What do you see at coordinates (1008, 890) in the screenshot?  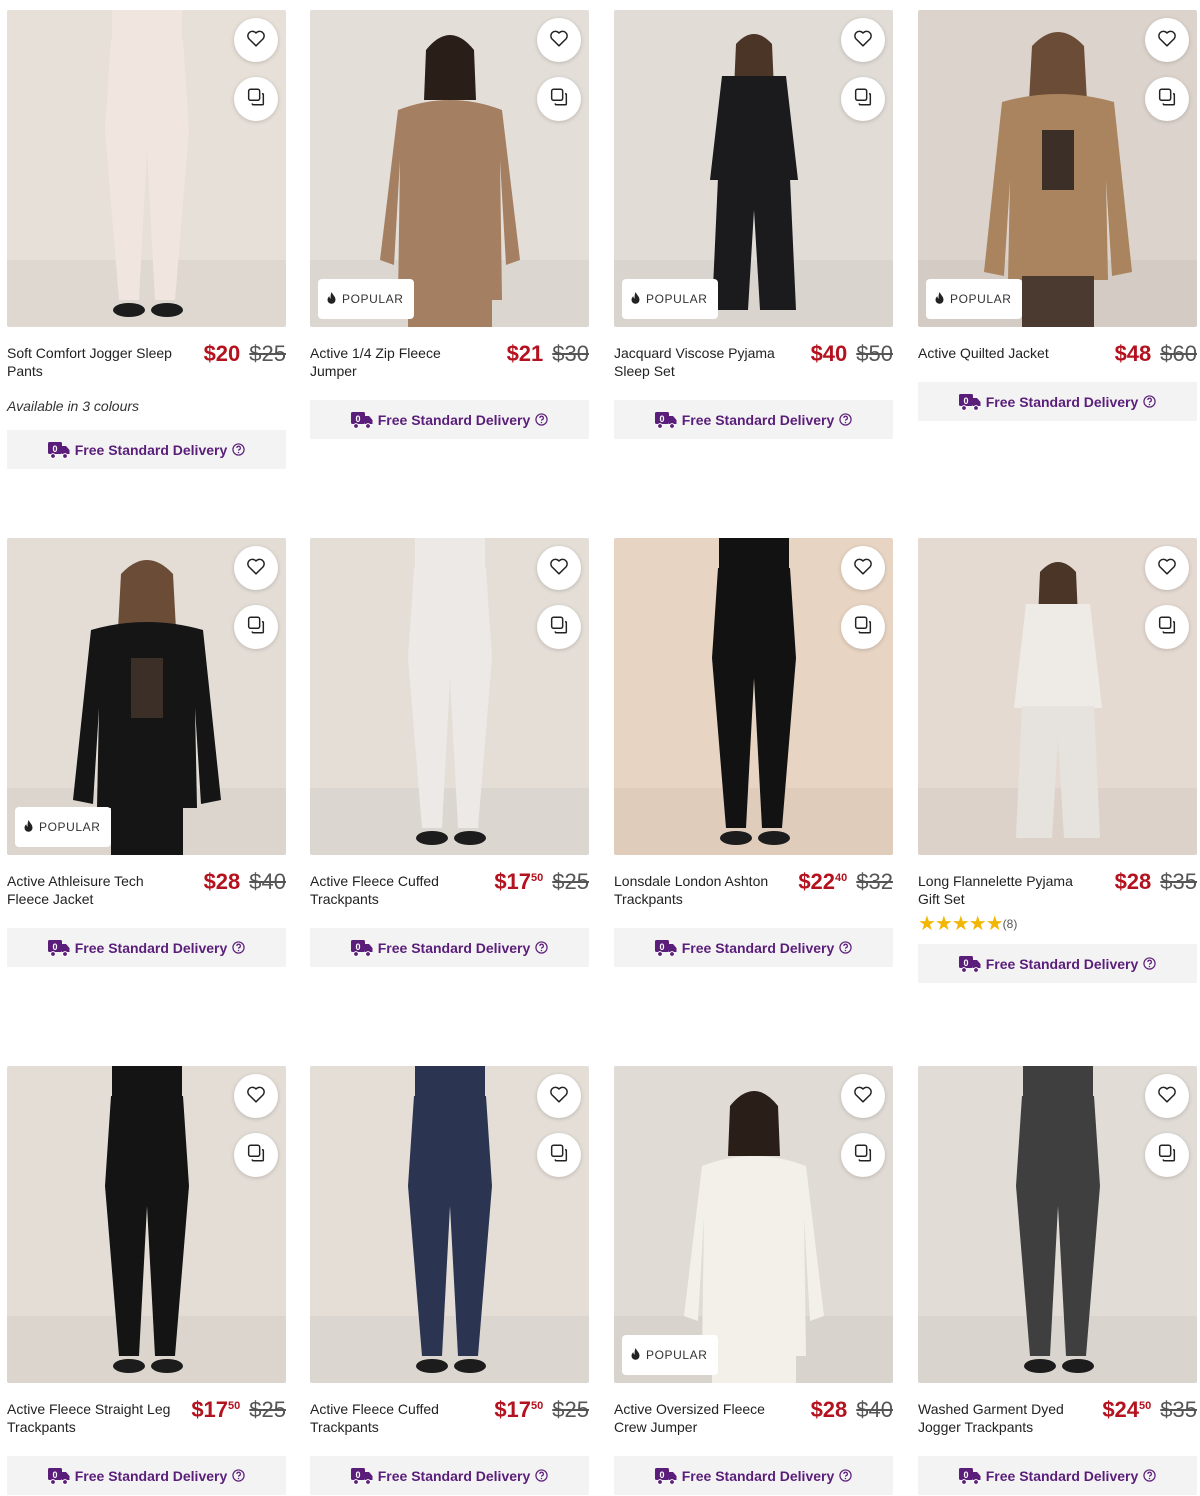 I see `product-name: Long Flannelette Pyjama Gift Set` at bounding box center [1008, 890].